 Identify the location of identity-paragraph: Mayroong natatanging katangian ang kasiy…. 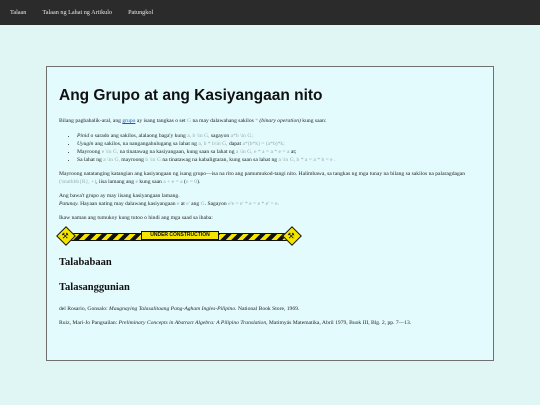
(262, 178).